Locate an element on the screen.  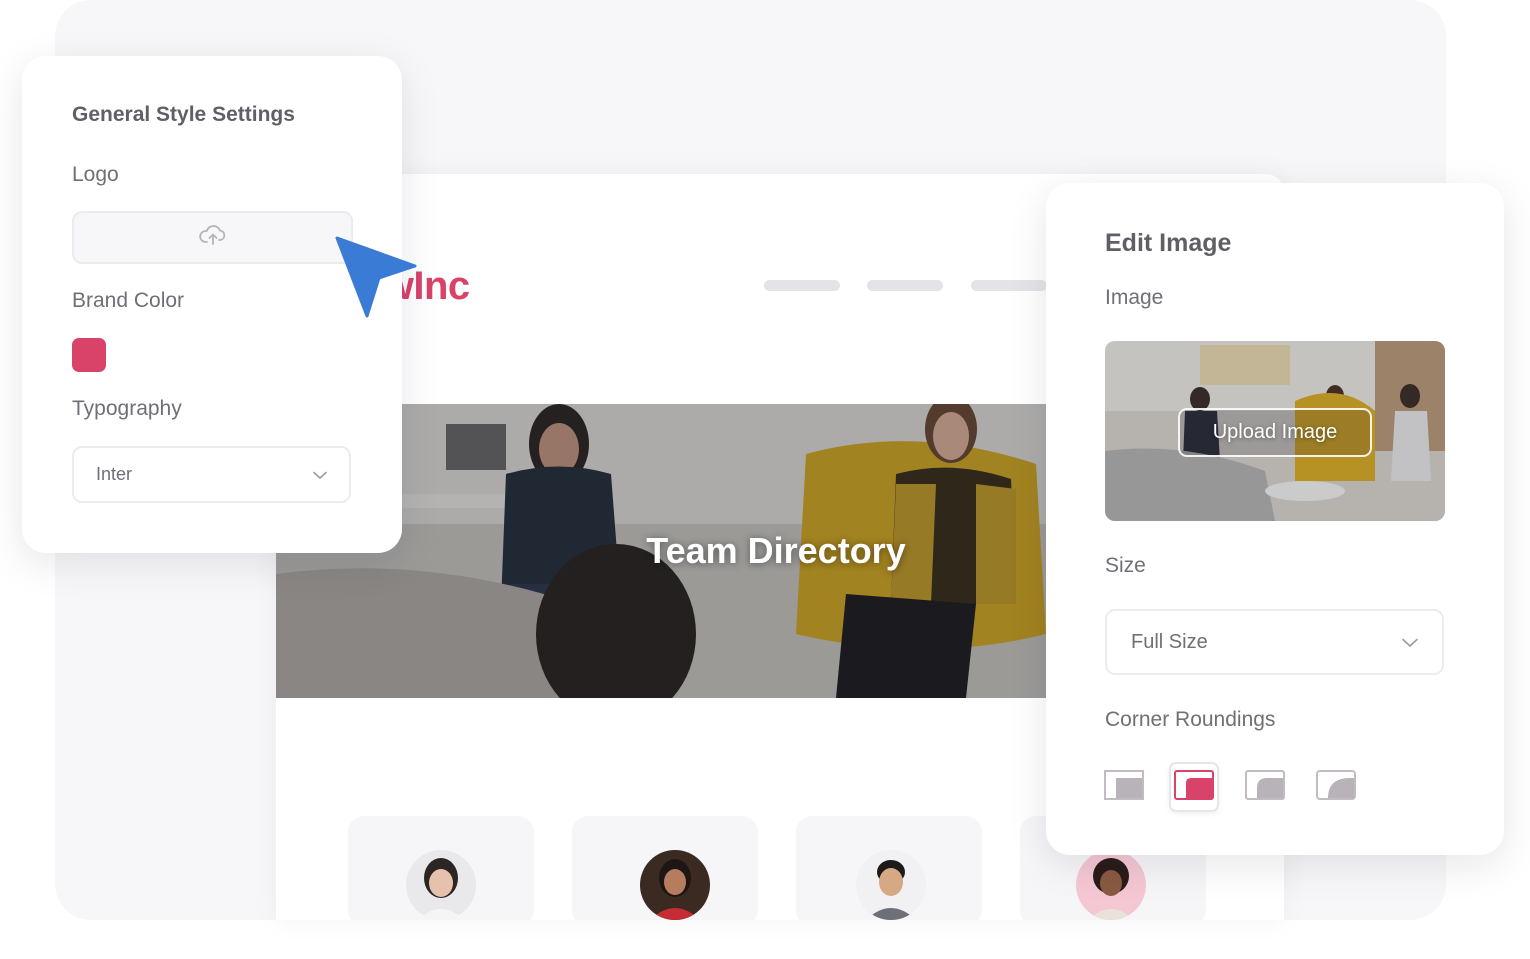
corner-option-none is located at coordinates (1124, 787).